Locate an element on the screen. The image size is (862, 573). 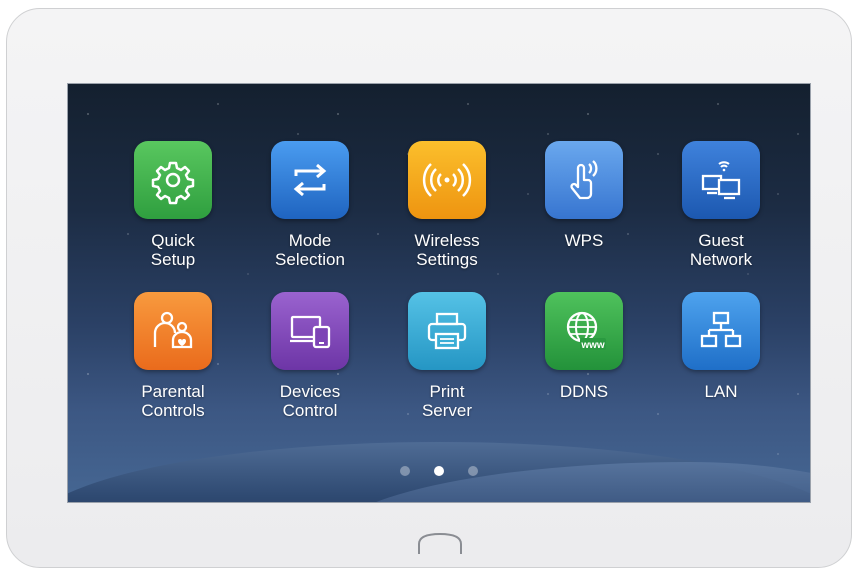
devices-control-tile is located at coordinates (310, 331).